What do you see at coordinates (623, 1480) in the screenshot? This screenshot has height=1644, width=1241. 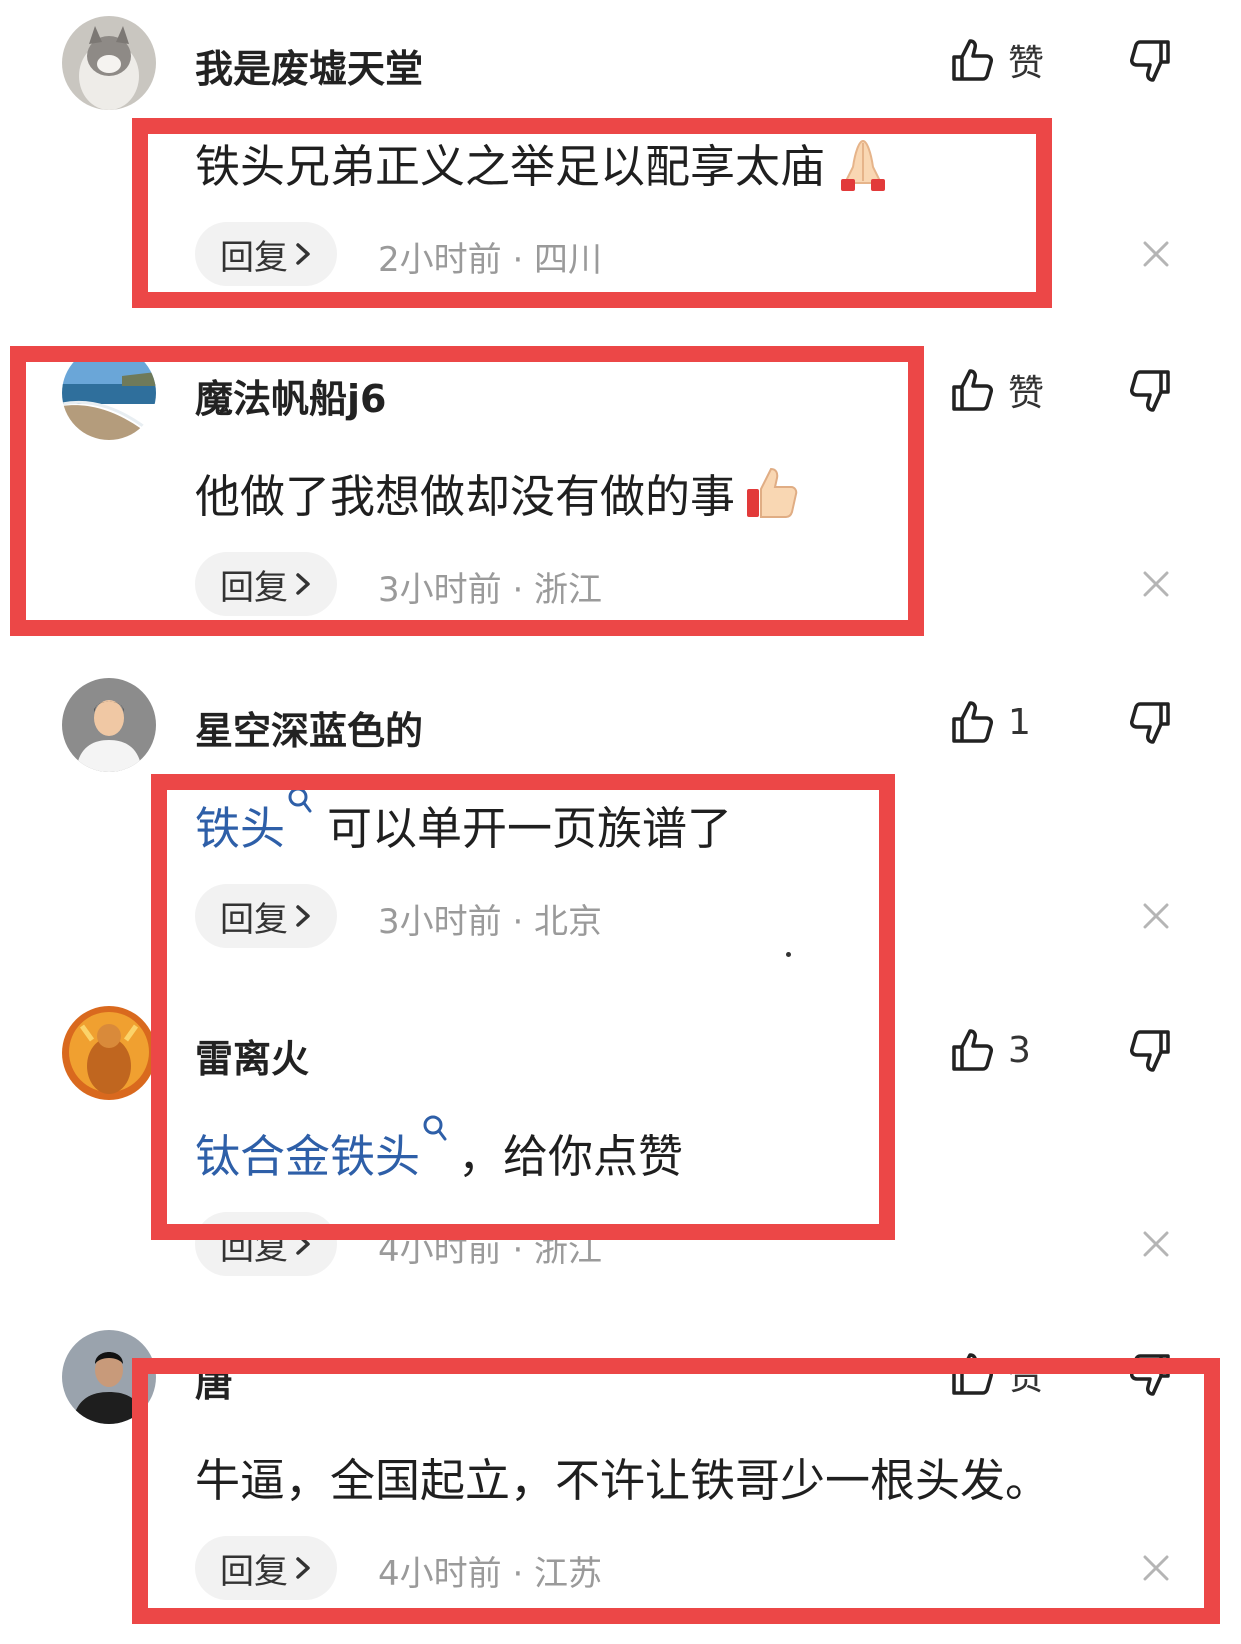 I see `comment-body: 牛逼，全国起立，不许让铁哥少一根头发。` at bounding box center [623, 1480].